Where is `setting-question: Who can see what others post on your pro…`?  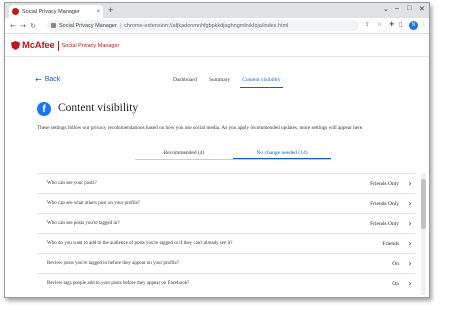 setting-question: Who can see what others post on your pro… is located at coordinates (94, 203).